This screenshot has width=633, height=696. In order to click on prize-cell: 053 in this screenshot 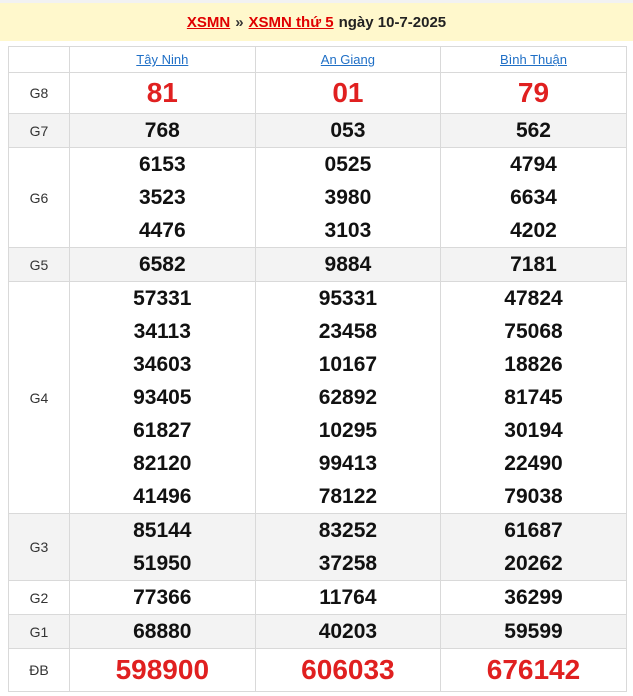, I will do `click(348, 130)`.